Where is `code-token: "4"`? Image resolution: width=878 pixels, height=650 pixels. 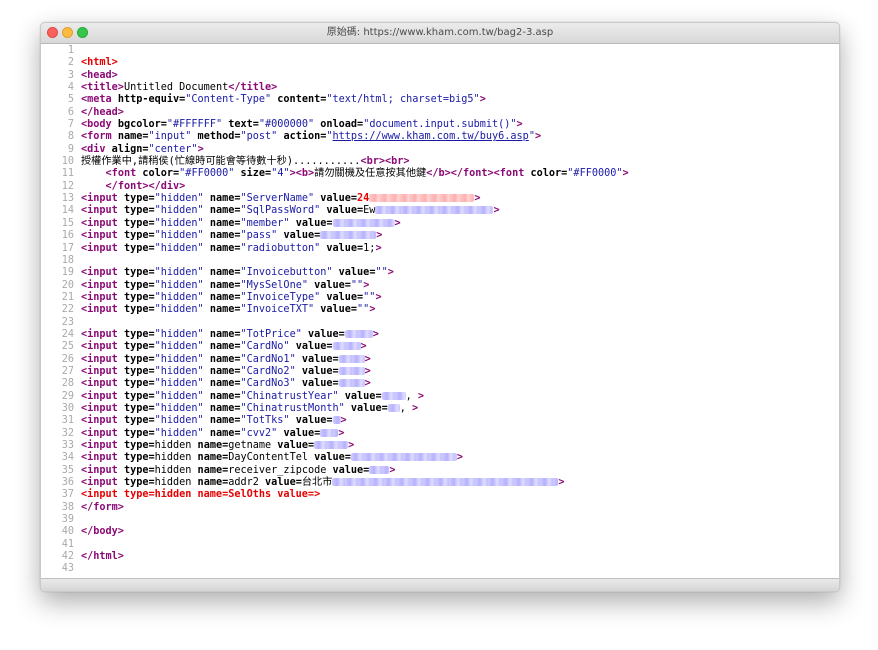 code-token: "4" is located at coordinates (280, 174).